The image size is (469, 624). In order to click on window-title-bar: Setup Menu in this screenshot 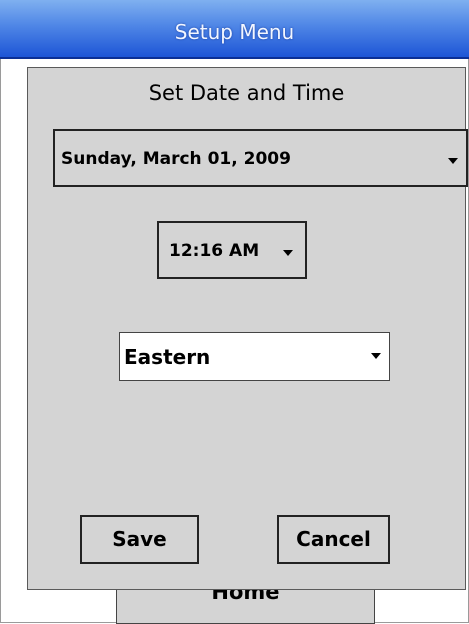, I will do `click(234, 29)`.